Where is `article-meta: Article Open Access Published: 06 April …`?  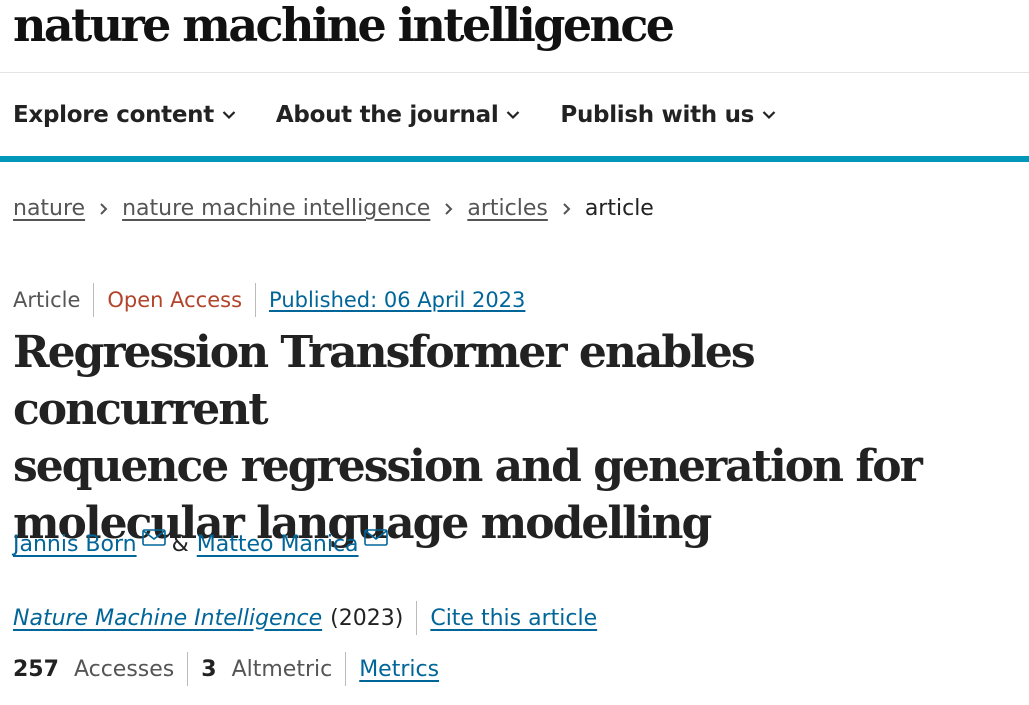
article-meta: Article Open Access Published: 06 April … is located at coordinates (269, 300).